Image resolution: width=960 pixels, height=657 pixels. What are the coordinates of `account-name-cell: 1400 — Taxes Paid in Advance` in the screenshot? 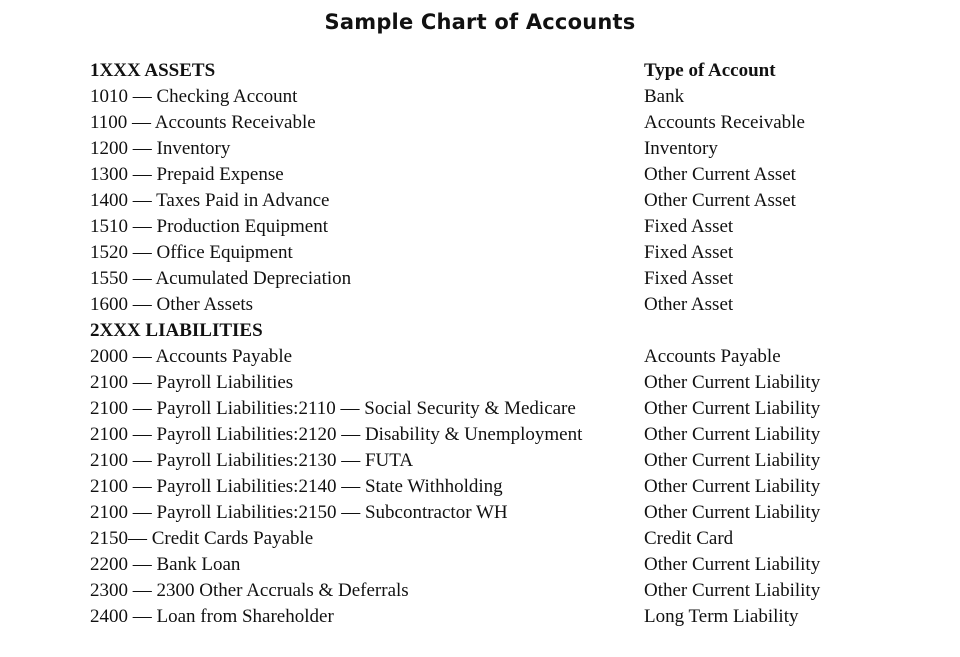 It's located at (210, 200).